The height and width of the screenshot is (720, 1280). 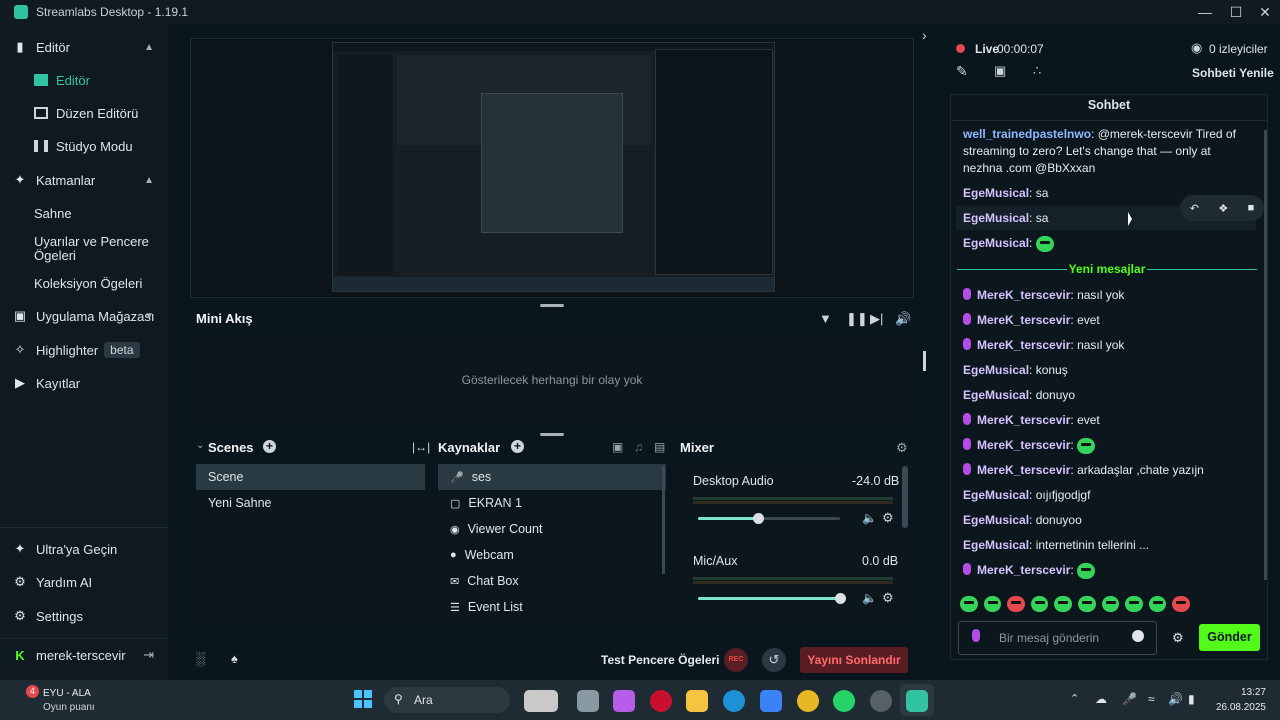 What do you see at coordinates (84, 180) in the screenshot?
I see `sidebar-section-layers: ✦ Katmanlar ▲` at bounding box center [84, 180].